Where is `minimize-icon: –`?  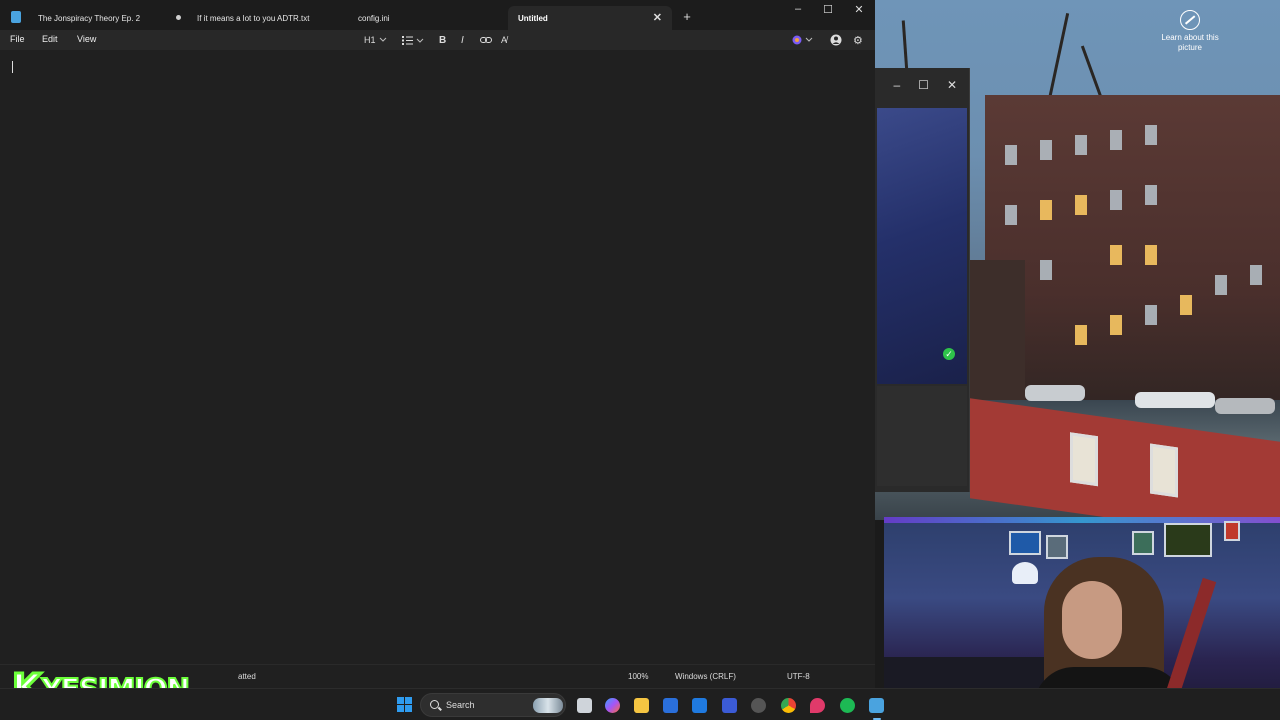 minimize-icon: – is located at coordinates (896, 85).